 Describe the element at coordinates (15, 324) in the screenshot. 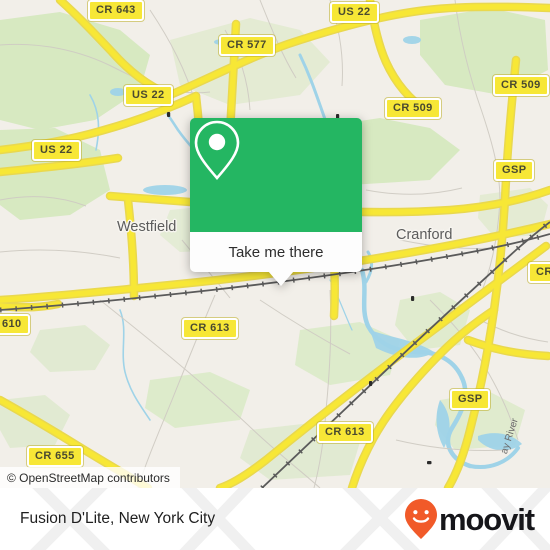

I see `road-shield: 610` at that location.